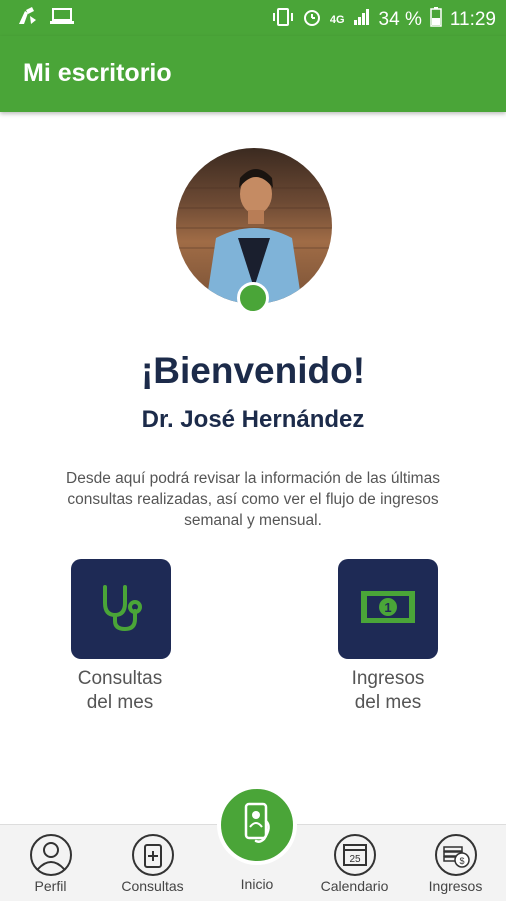 This screenshot has width=506, height=901. Describe the element at coordinates (152, 886) in the screenshot. I see `nav-label: Consultas` at that location.